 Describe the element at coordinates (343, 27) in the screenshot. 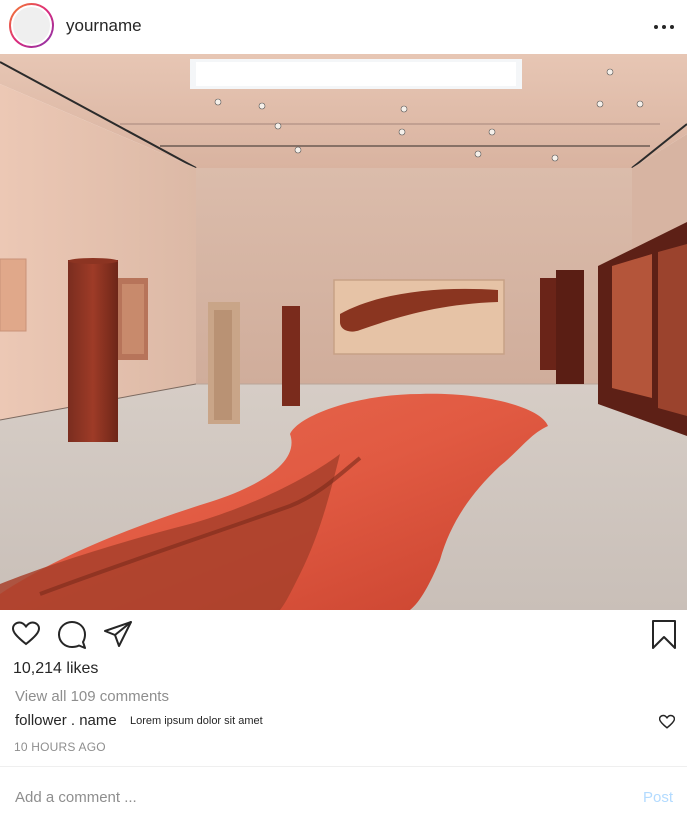

I see `post-header: yourname` at that location.